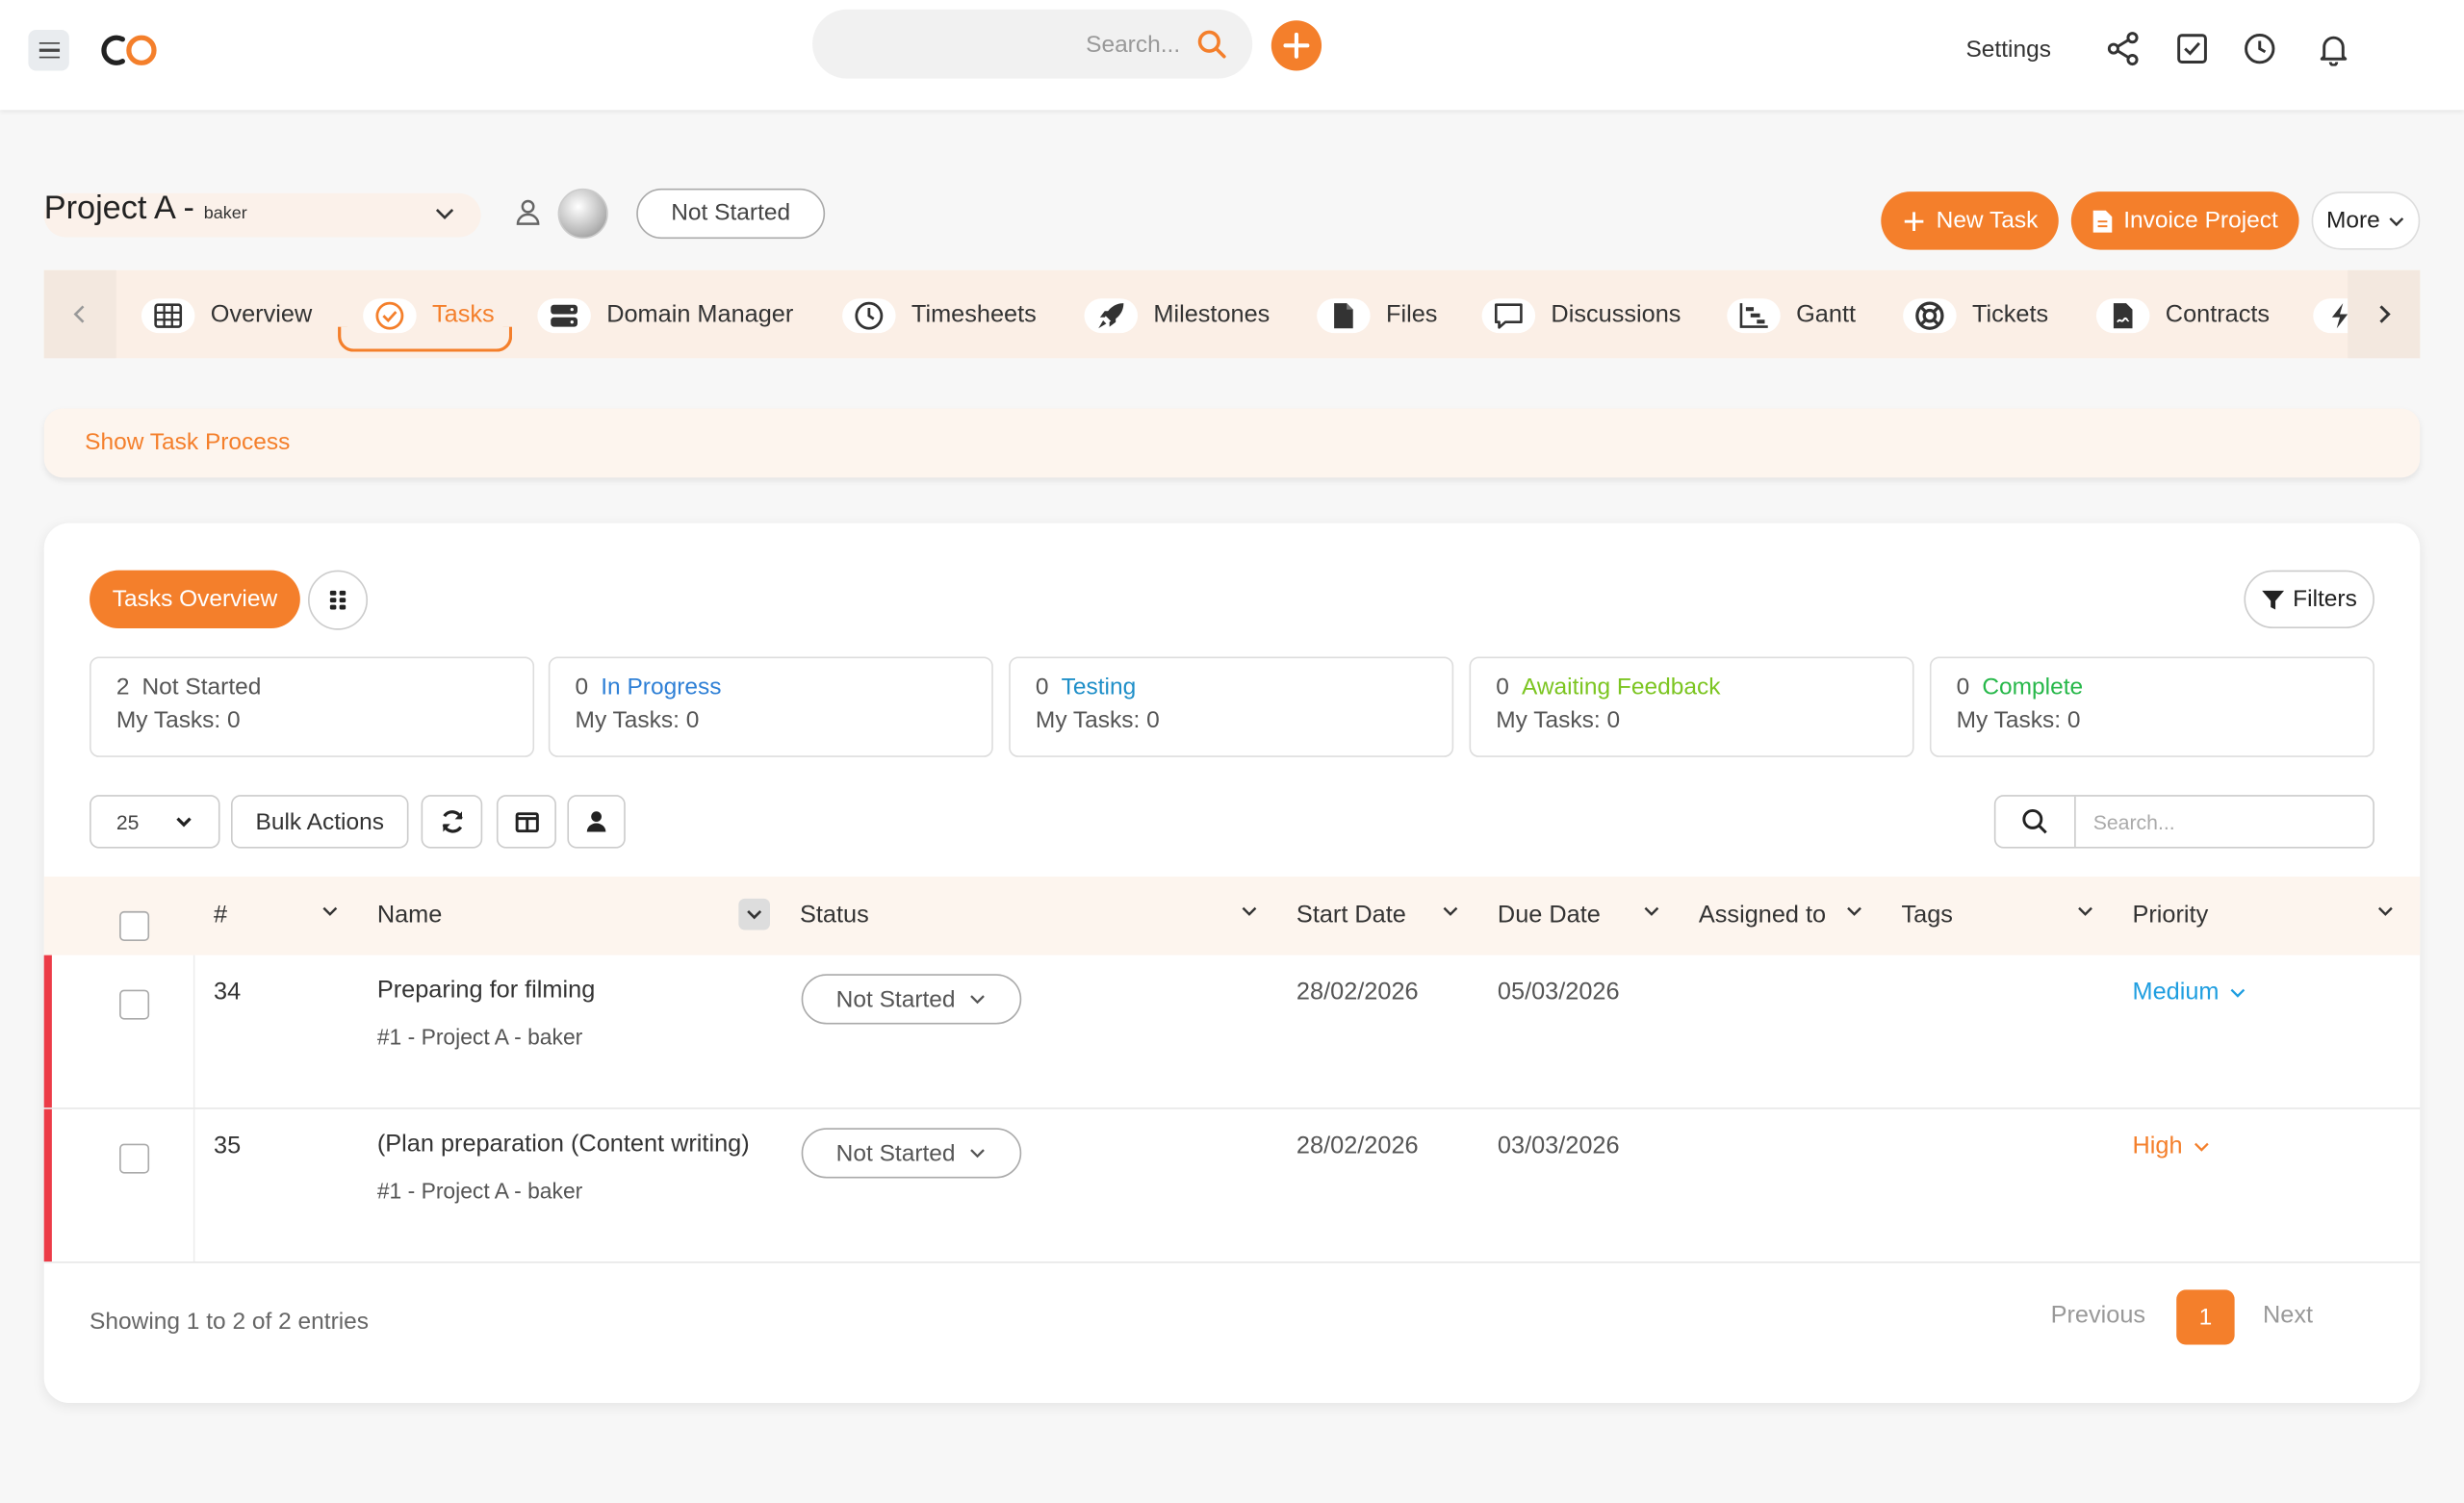 The image size is (2464, 1503). I want to click on previous-page-button: Previous, so click(2098, 1316).